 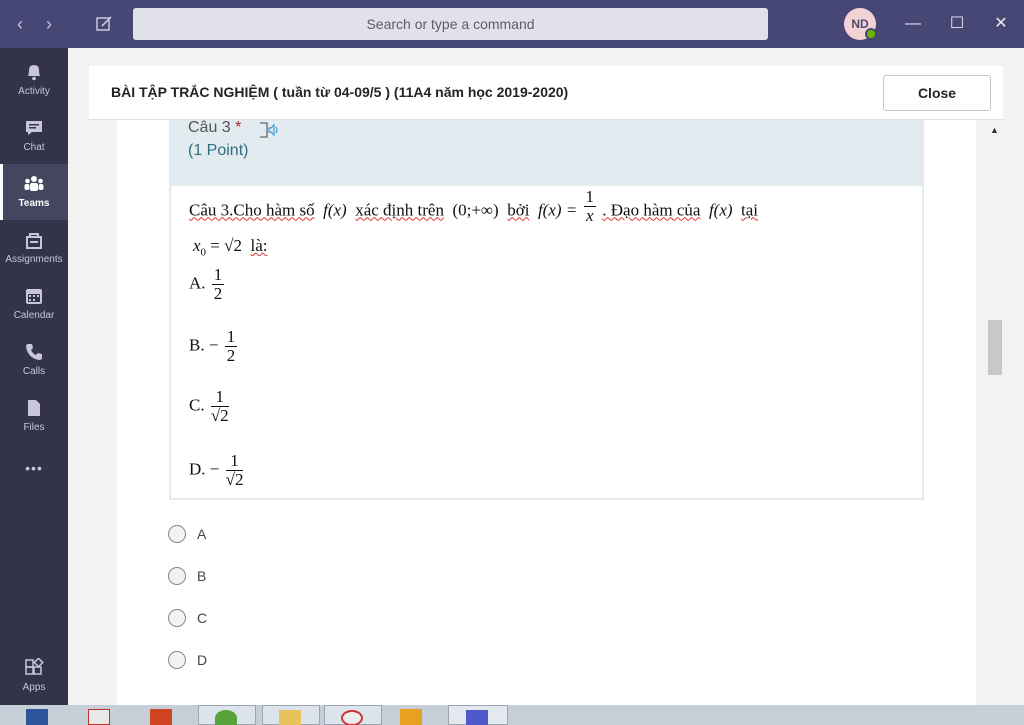 I want to click on close-button: Close, so click(x=937, y=93).